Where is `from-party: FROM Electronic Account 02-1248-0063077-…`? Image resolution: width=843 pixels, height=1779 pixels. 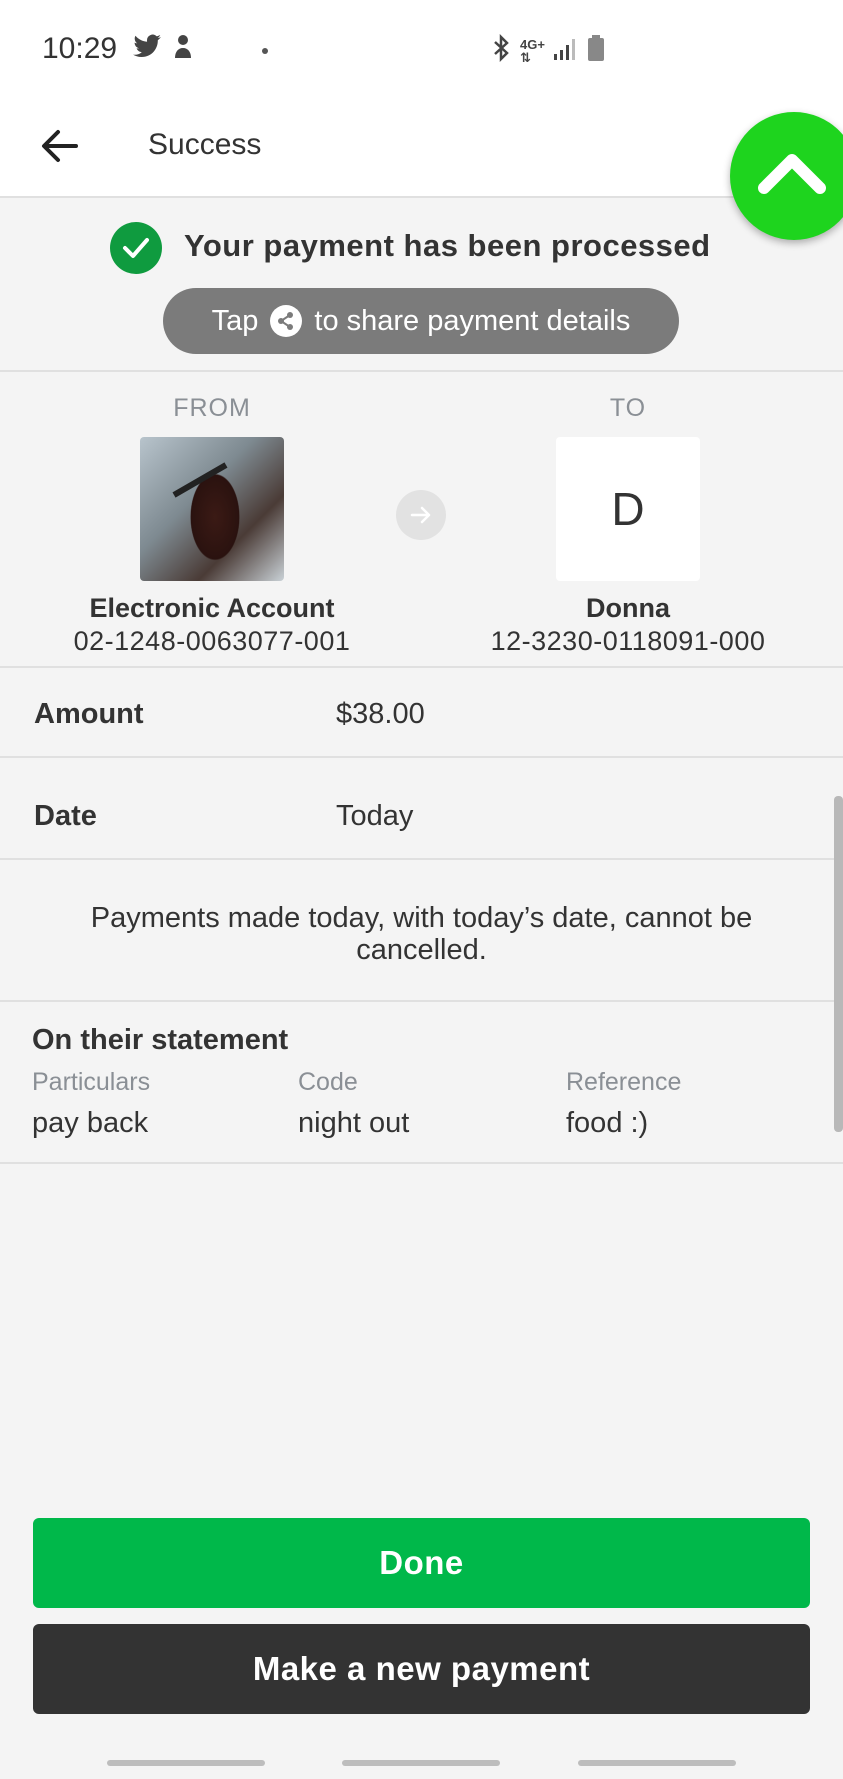 from-party: FROM Electronic Account 02-1248-0063077-… is located at coordinates (212, 514).